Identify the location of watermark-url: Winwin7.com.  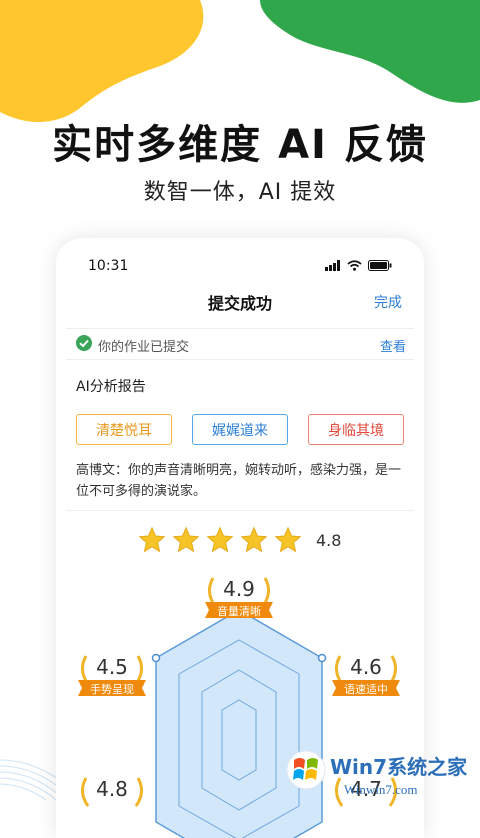
(381, 789).